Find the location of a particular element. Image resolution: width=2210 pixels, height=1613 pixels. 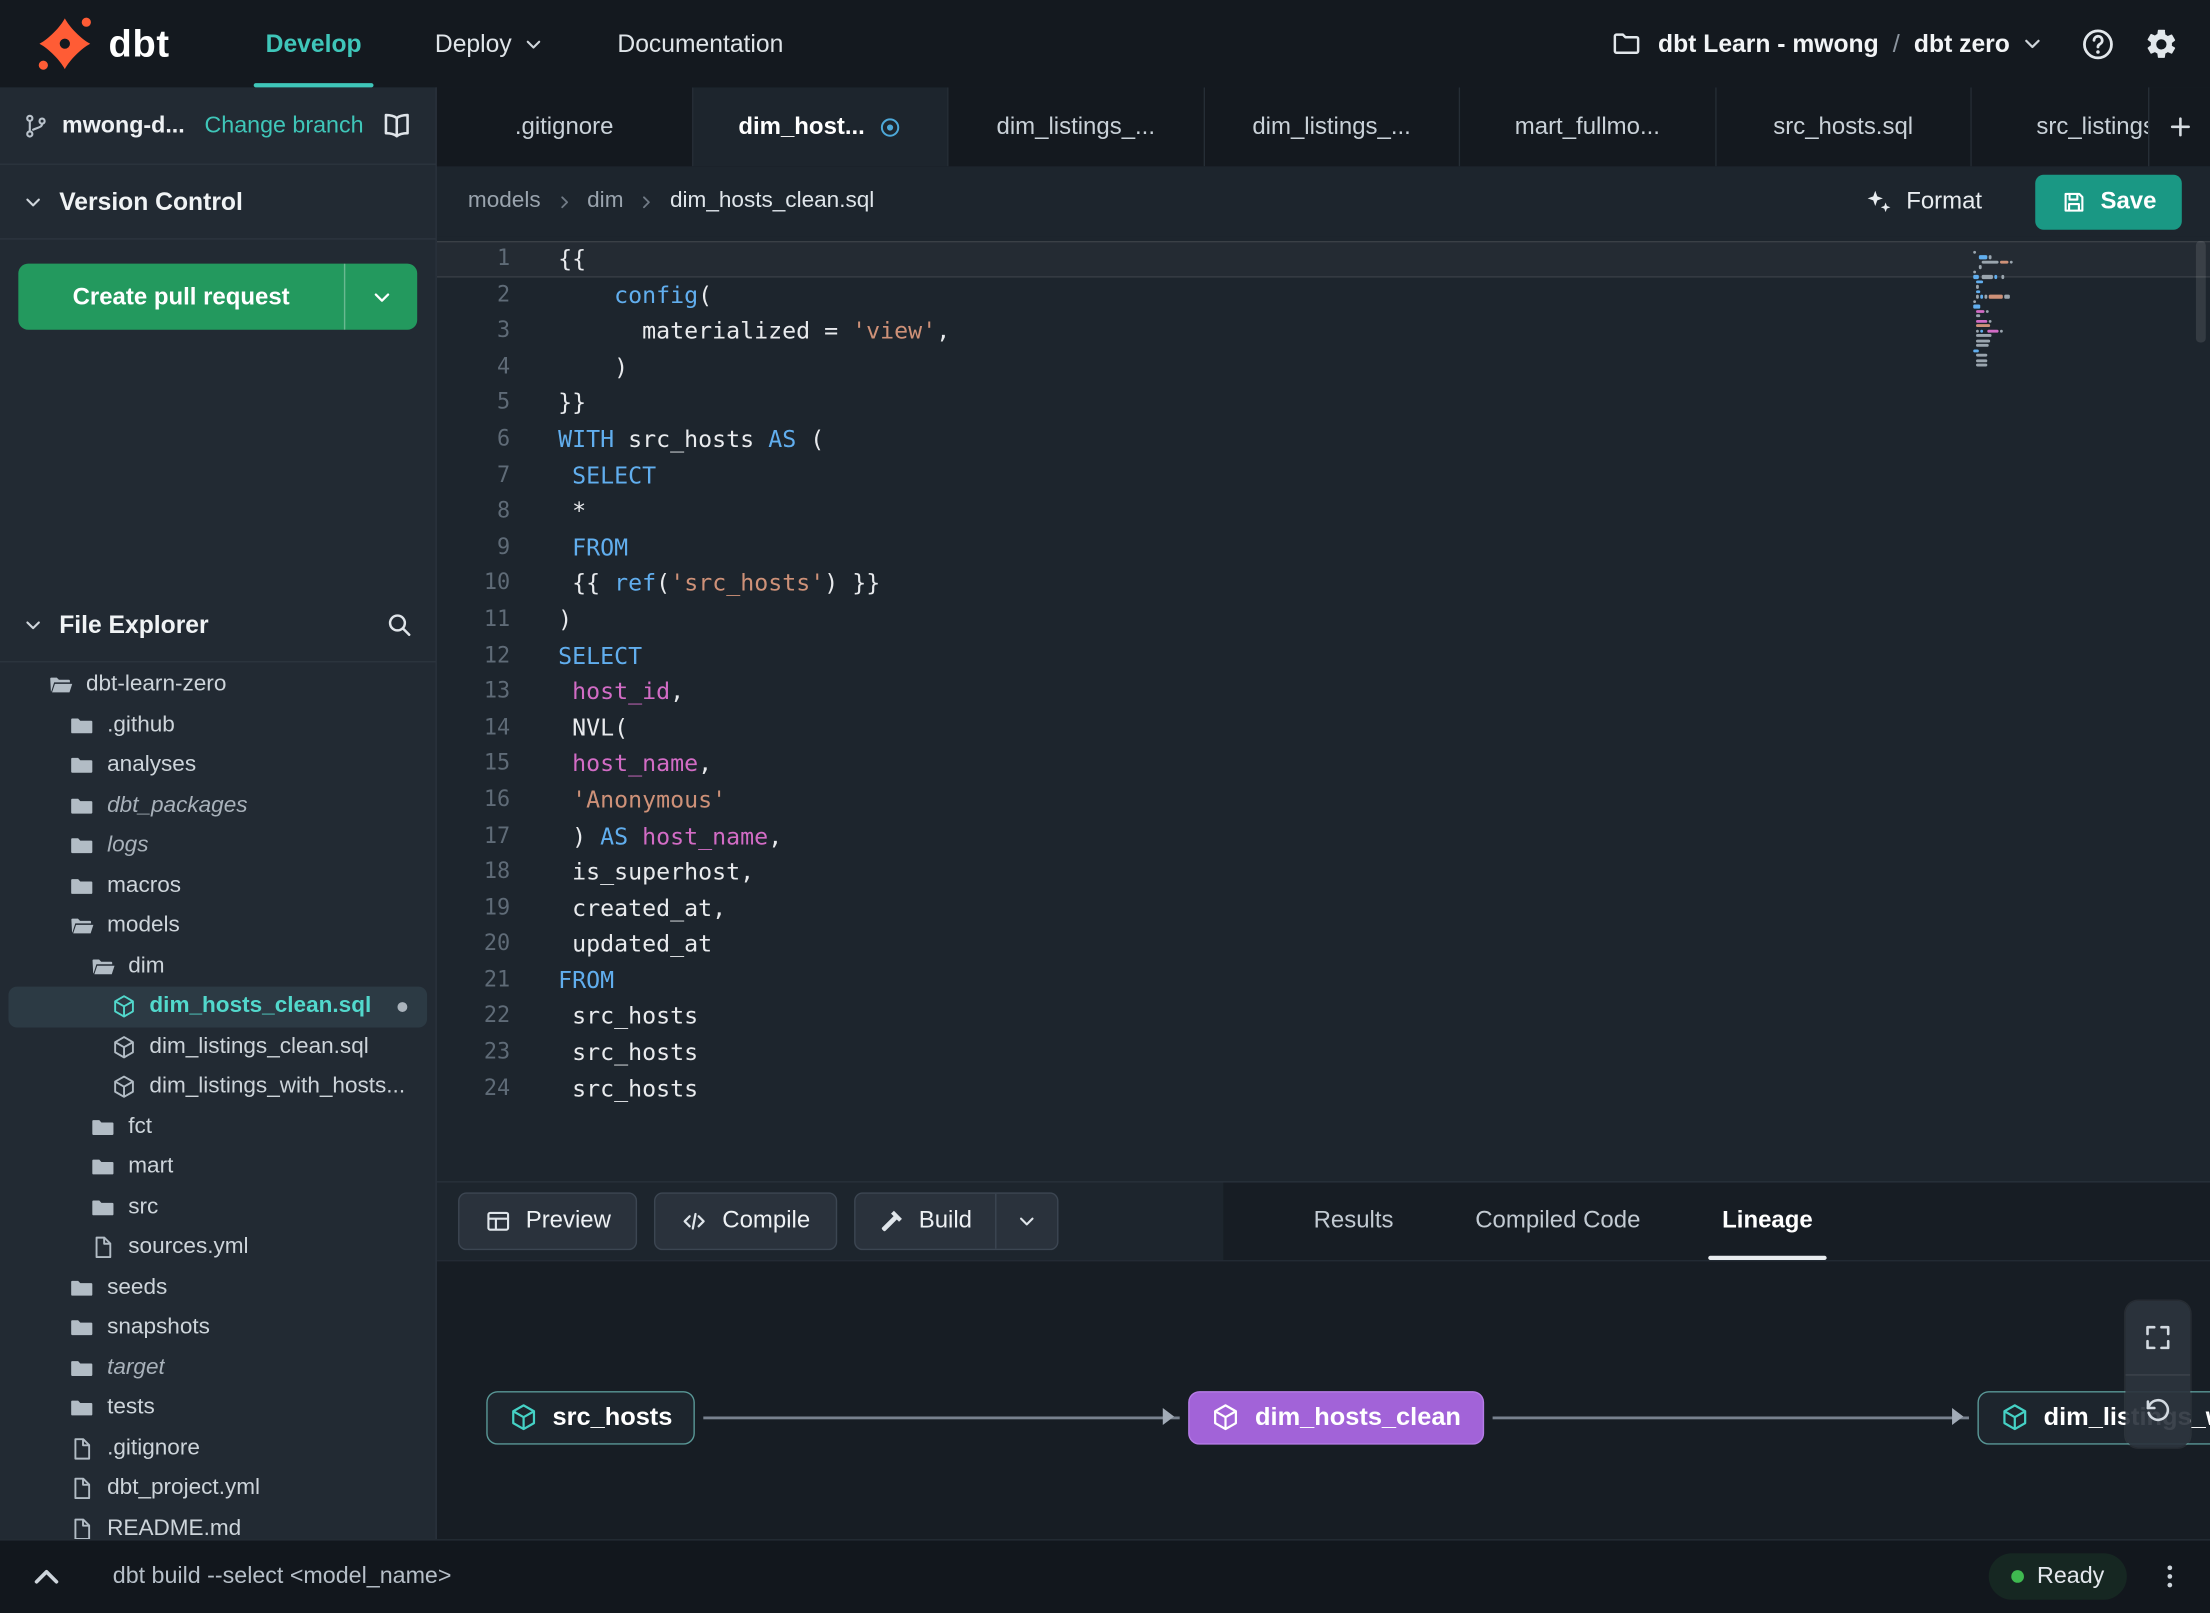

lineage-node-src-hosts: src_hosts is located at coordinates (590, 1417).